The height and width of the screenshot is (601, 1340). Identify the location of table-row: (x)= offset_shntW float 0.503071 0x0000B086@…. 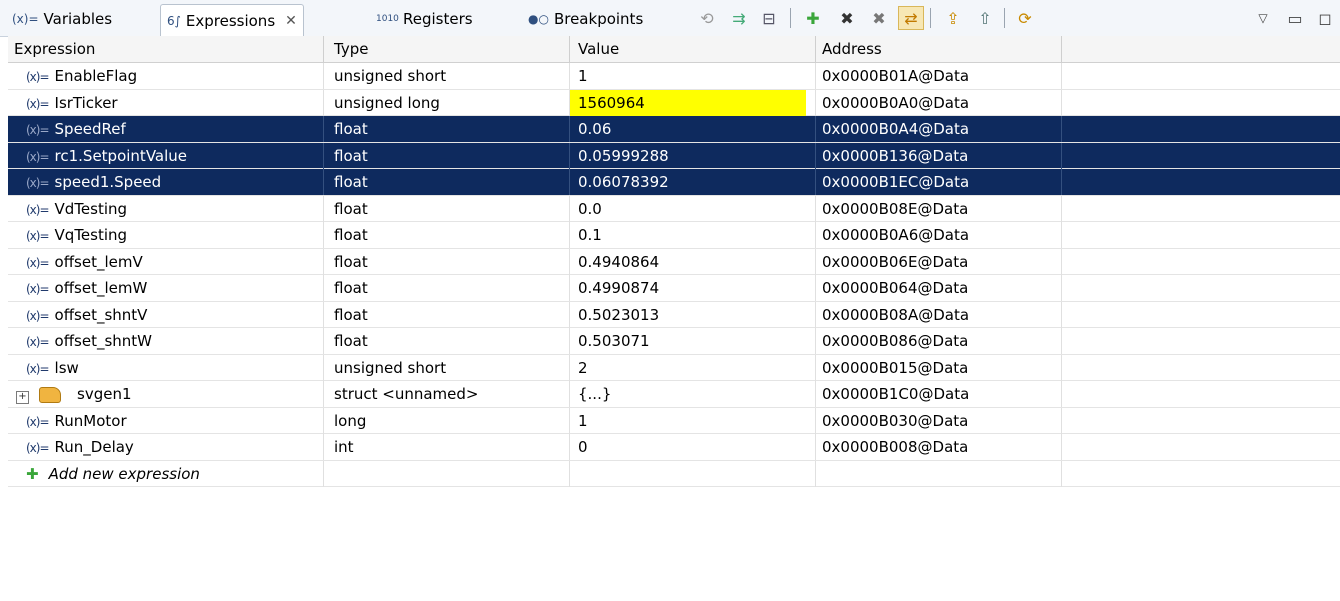
(674, 341).